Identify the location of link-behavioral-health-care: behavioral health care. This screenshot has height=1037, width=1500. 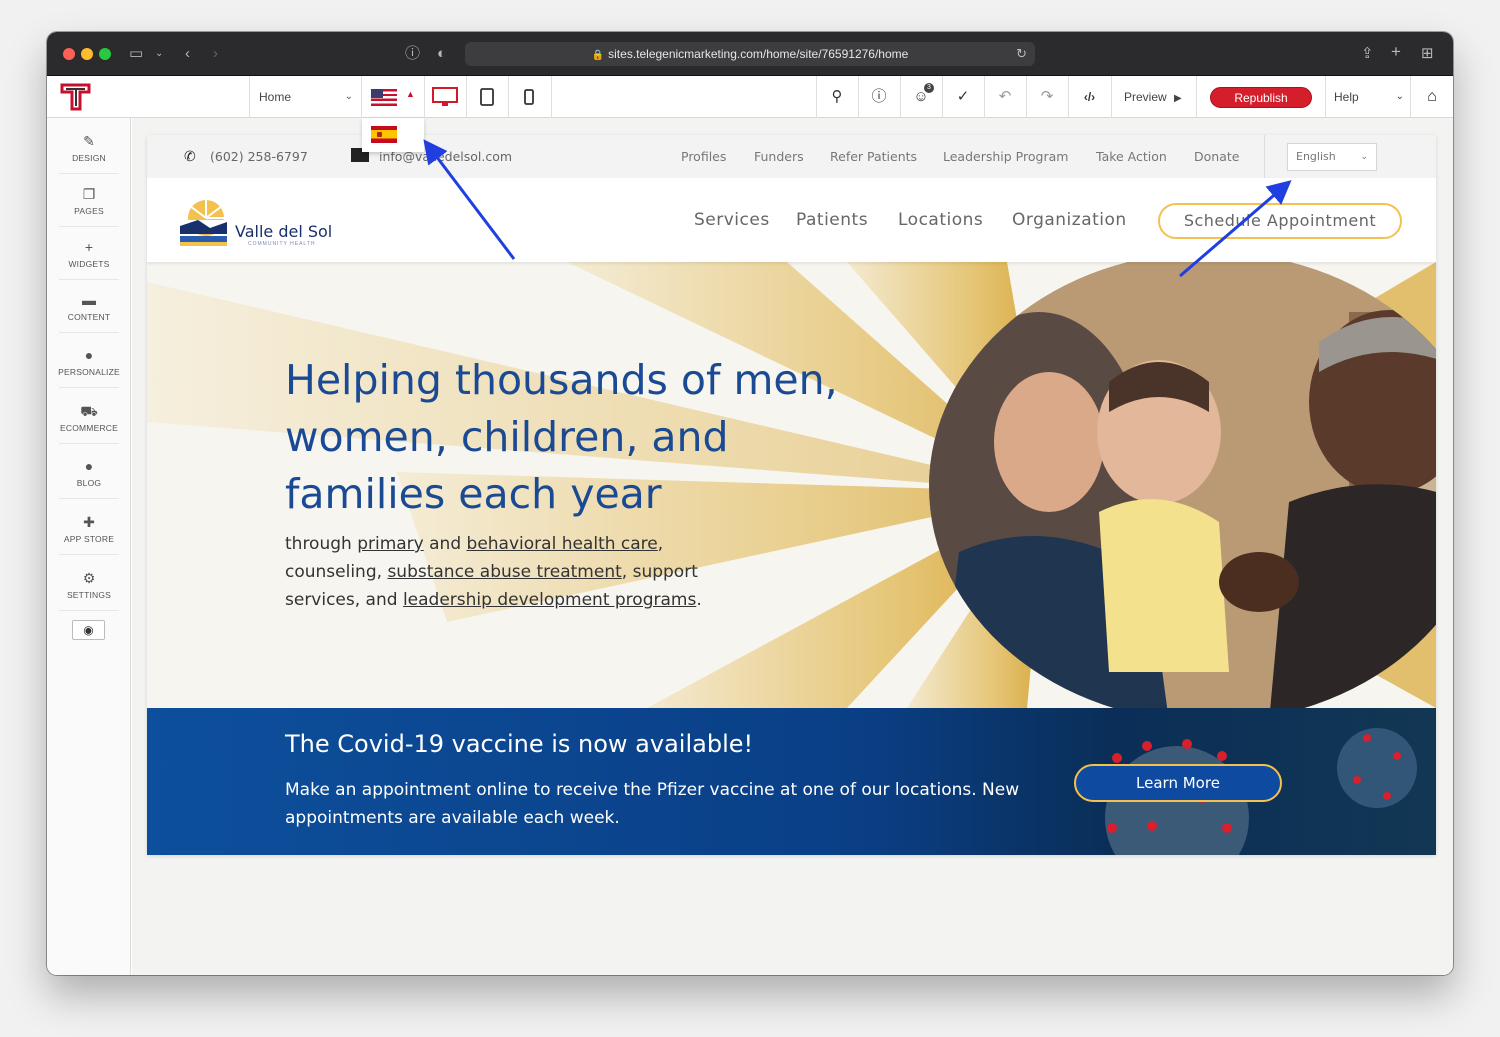
(562, 544).